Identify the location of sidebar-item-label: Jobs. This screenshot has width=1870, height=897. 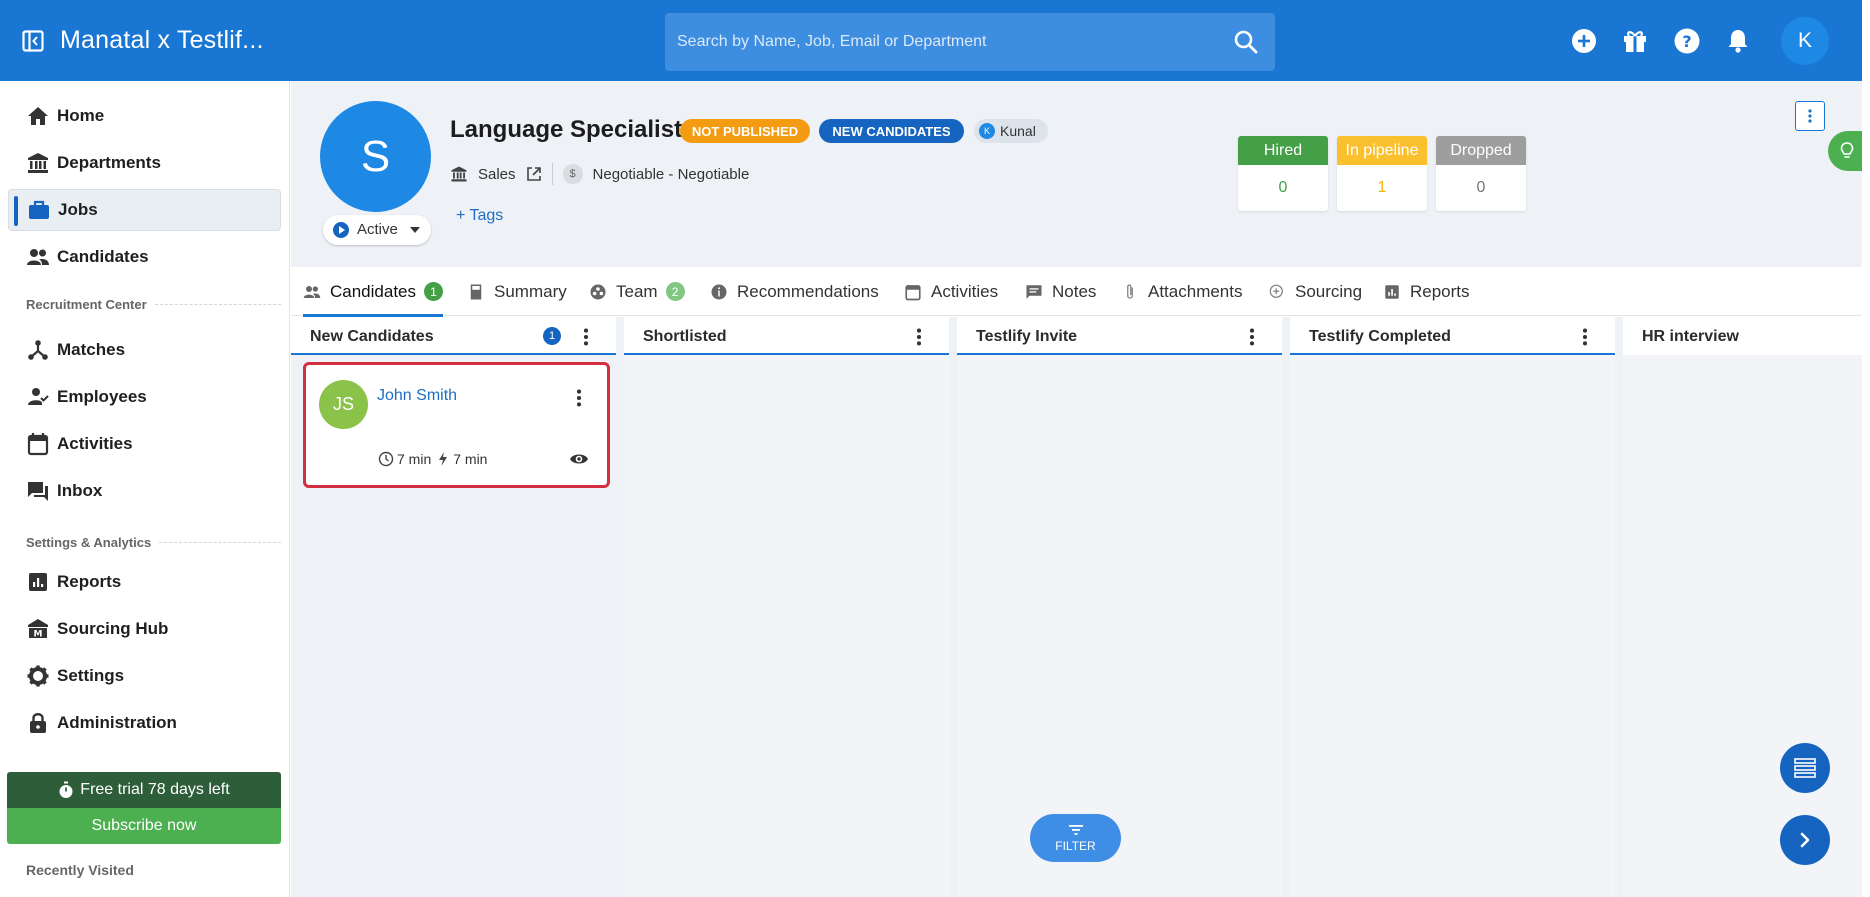
(78, 209).